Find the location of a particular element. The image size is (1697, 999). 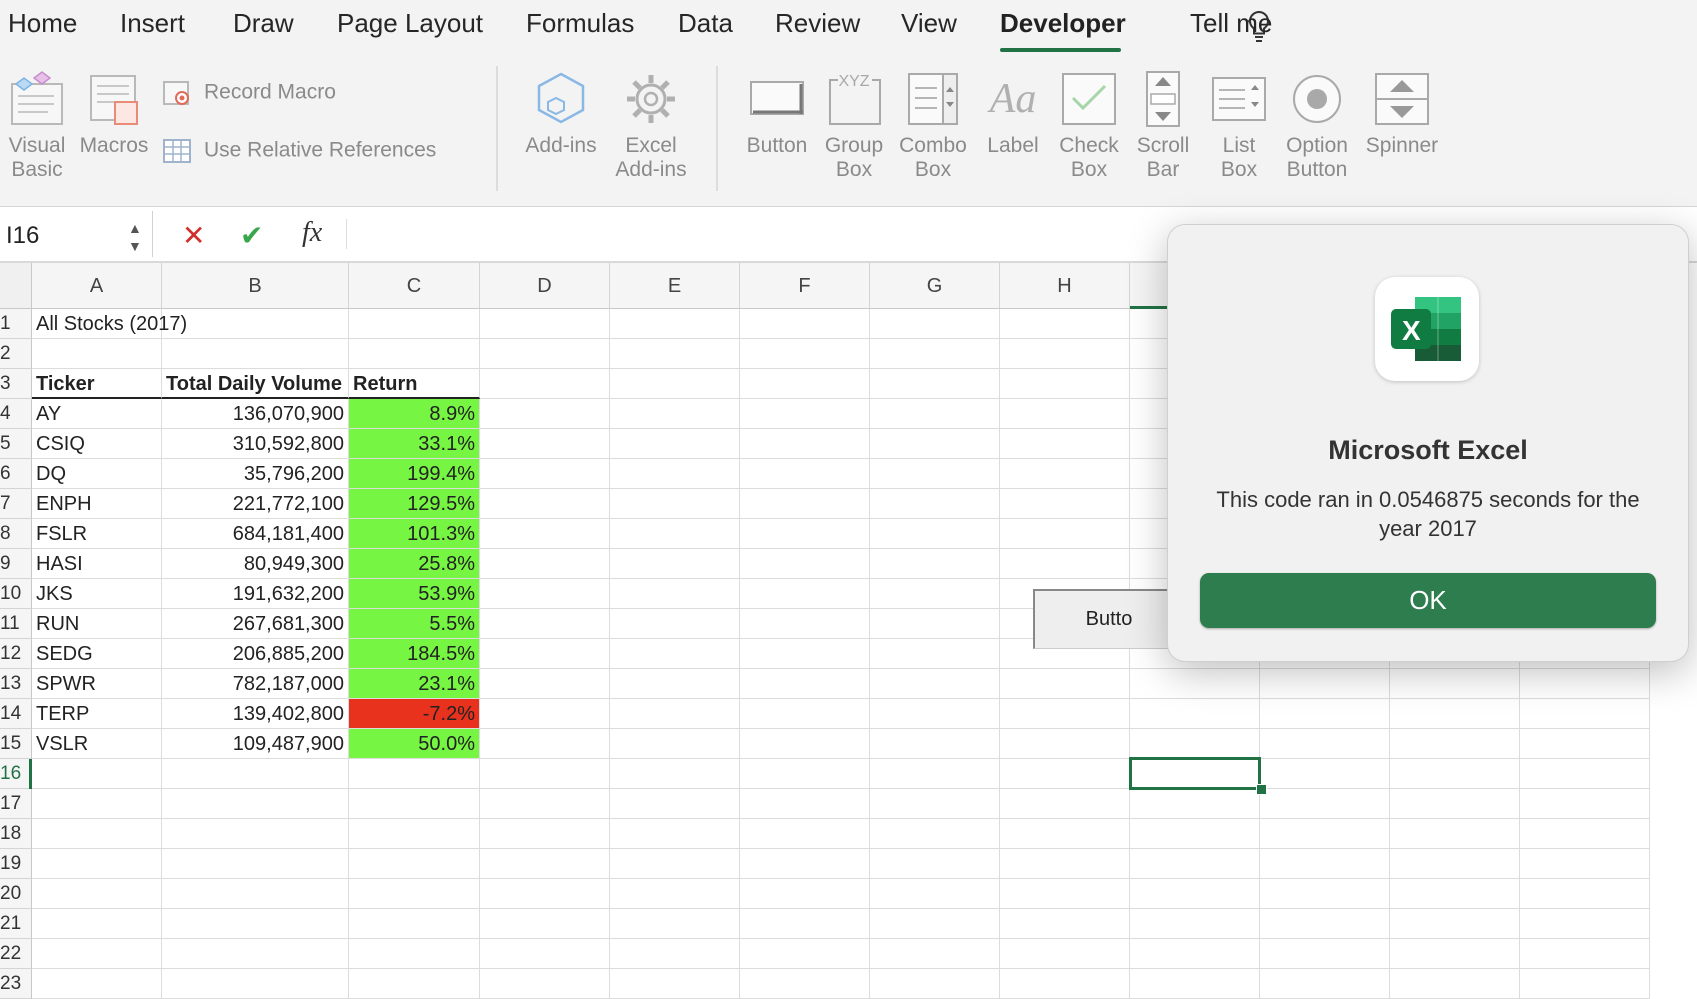

add-ins-button: Add-ins is located at coordinates (561, 114).